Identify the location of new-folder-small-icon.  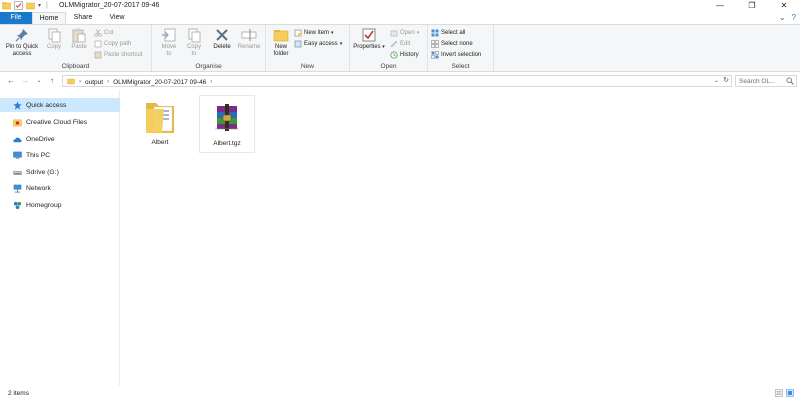
(30, 5).